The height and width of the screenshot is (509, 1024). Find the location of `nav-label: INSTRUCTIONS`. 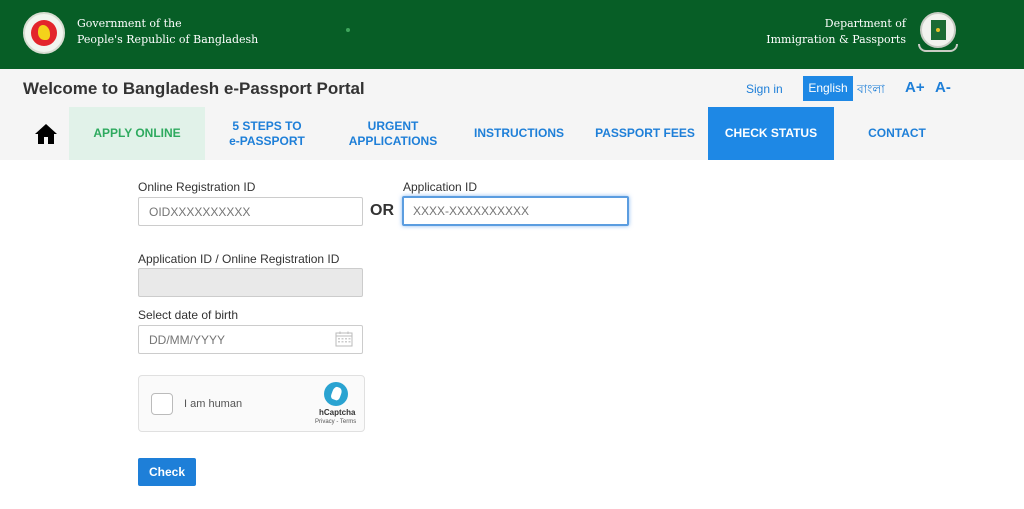

nav-label: INSTRUCTIONS is located at coordinates (519, 133).